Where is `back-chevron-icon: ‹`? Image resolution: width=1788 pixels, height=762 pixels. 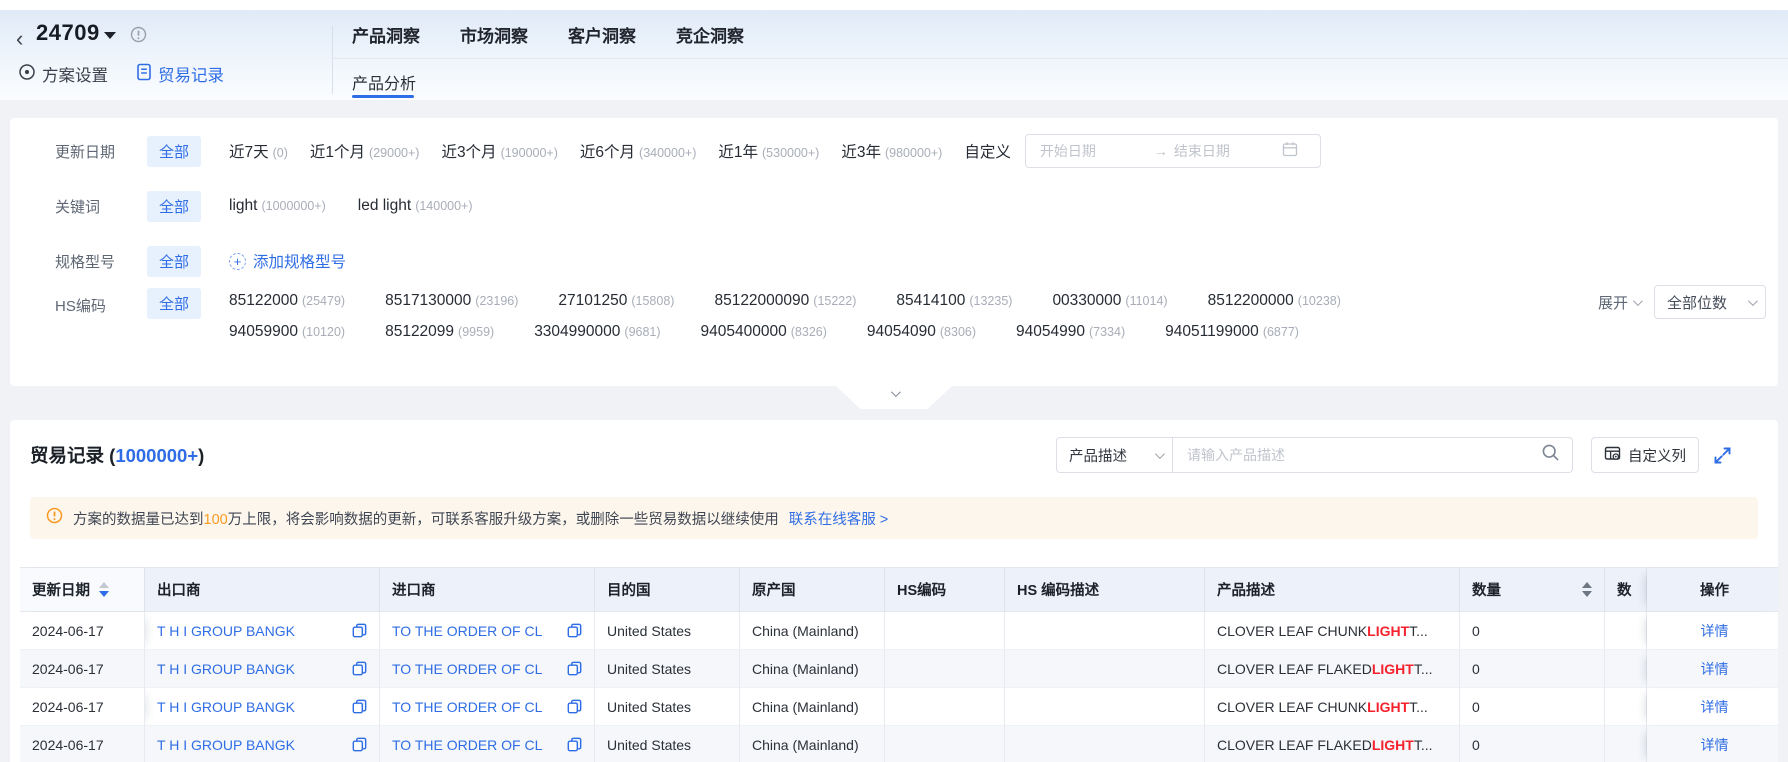 back-chevron-icon: ‹ is located at coordinates (26, 39).